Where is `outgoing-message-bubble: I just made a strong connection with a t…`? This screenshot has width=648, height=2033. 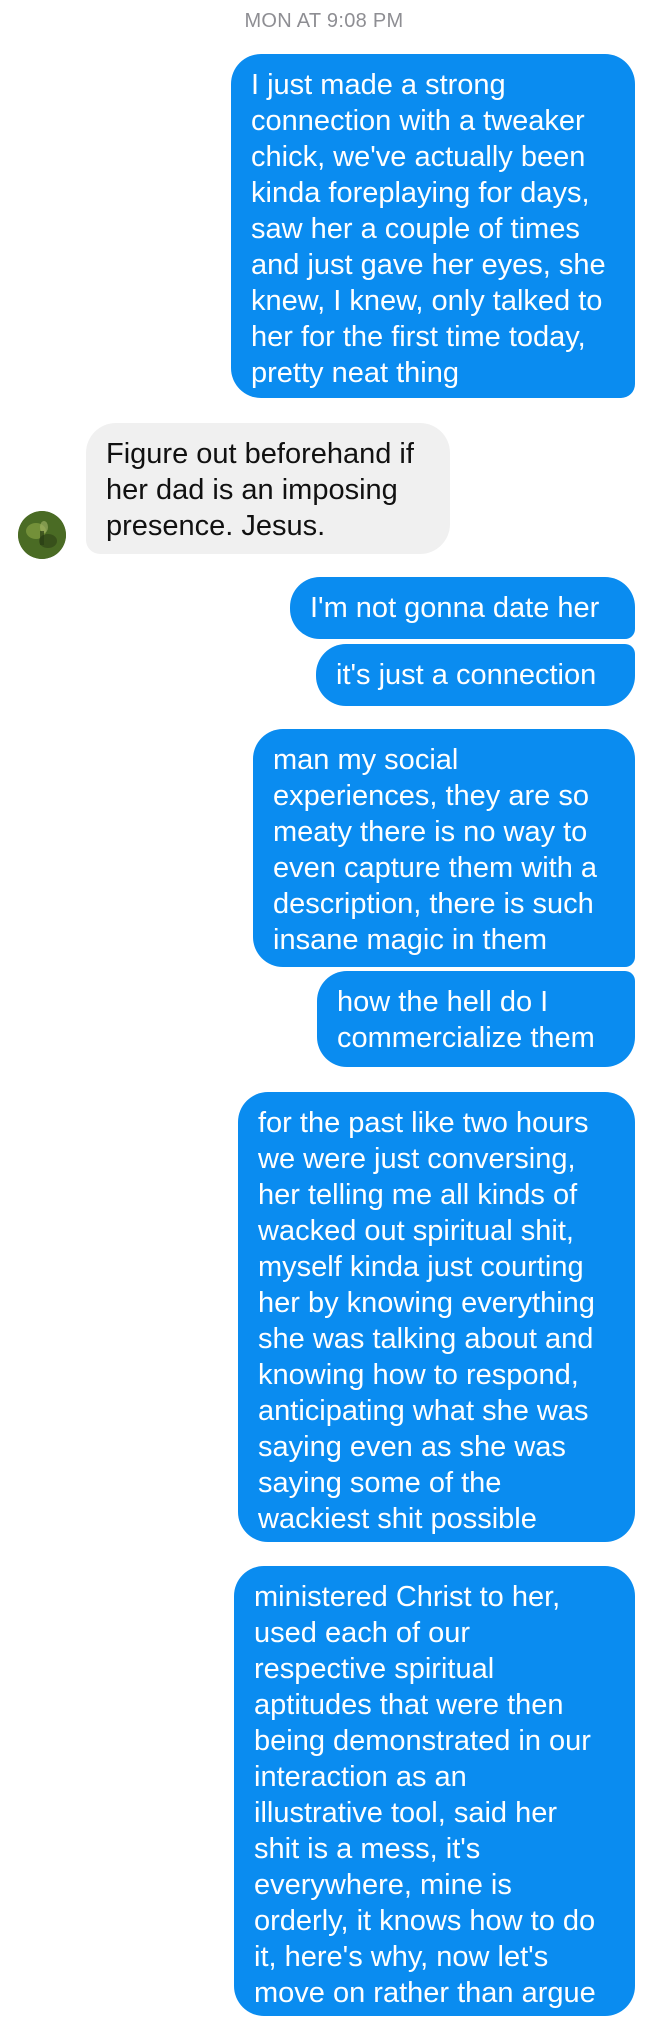
outgoing-message-bubble: I just made a strong connection with a t… is located at coordinates (433, 226).